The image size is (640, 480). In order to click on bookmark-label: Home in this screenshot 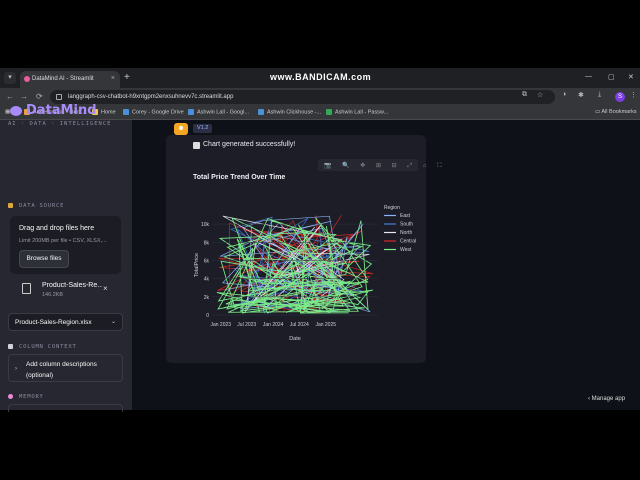, I will do `click(108, 112)`.